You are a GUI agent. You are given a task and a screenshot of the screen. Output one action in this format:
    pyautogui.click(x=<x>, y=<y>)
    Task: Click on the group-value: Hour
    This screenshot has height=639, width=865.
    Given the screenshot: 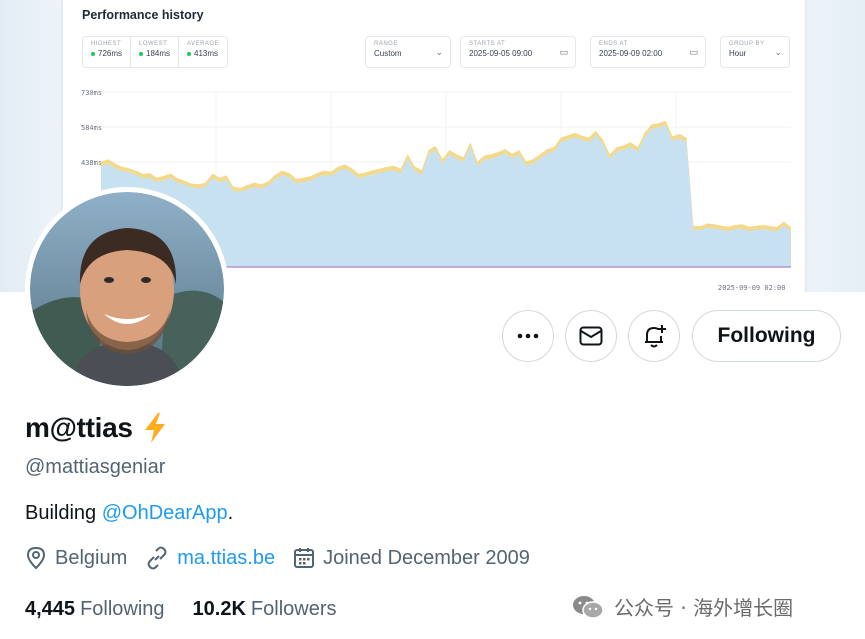 What is the action you would take?
    pyautogui.click(x=738, y=53)
    